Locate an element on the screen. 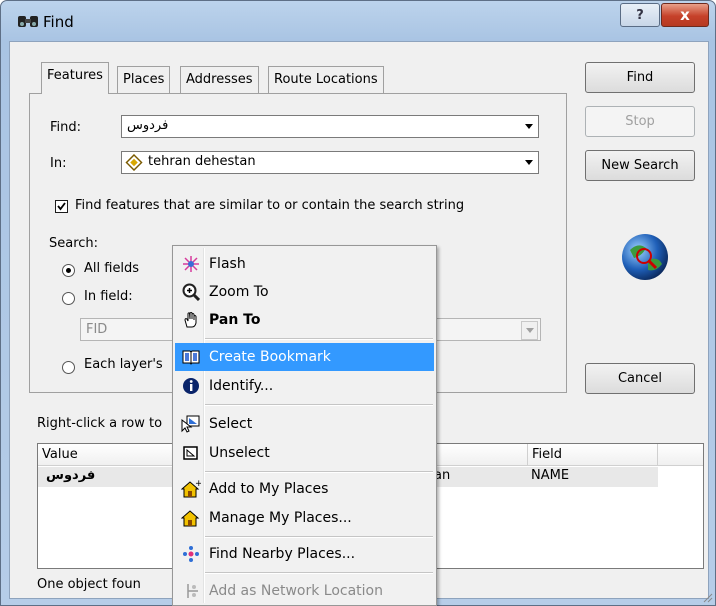 Image resolution: width=716 pixels, height=606 pixels. menu-item-create-bookmark: Create Bookmark is located at coordinates (304, 357).